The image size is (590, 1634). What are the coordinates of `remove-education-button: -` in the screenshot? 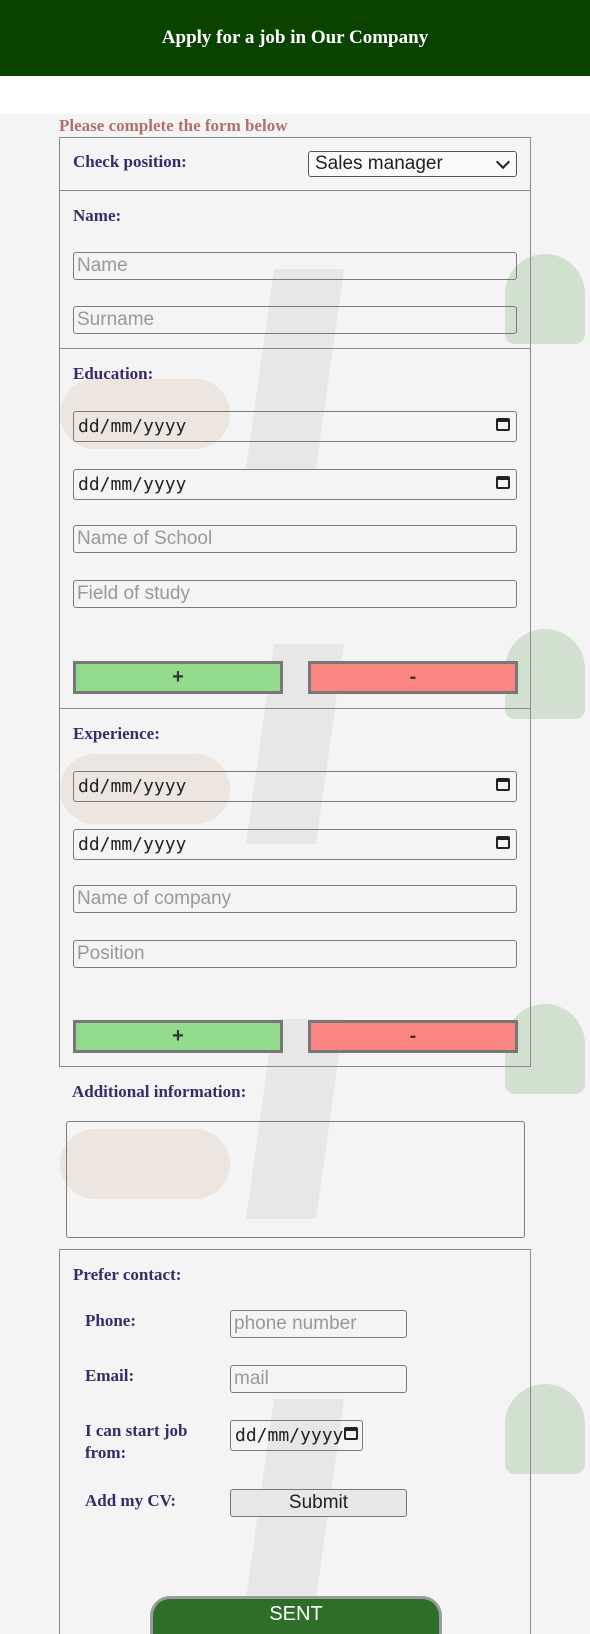 It's located at (413, 677).